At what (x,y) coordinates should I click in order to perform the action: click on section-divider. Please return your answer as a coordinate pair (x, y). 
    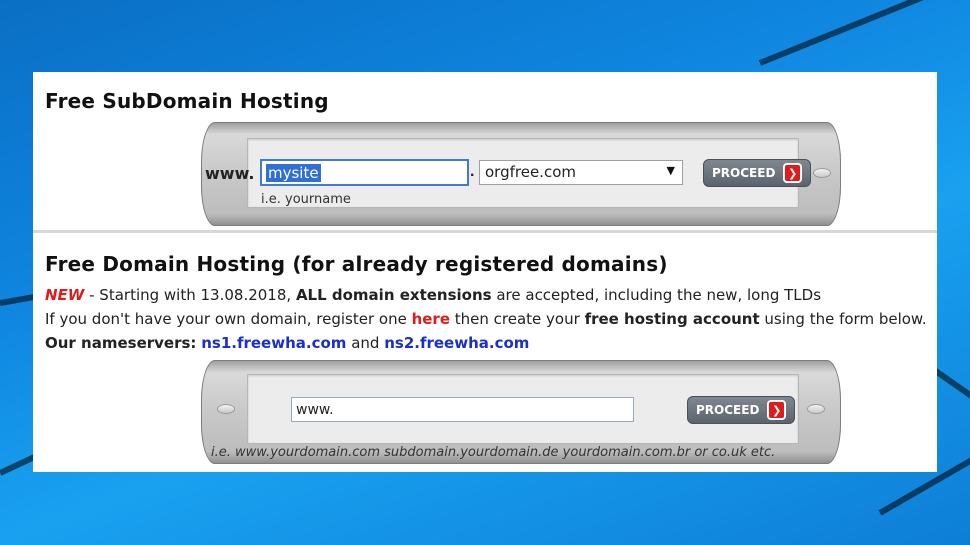
    Looking at the image, I should click on (485, 231).